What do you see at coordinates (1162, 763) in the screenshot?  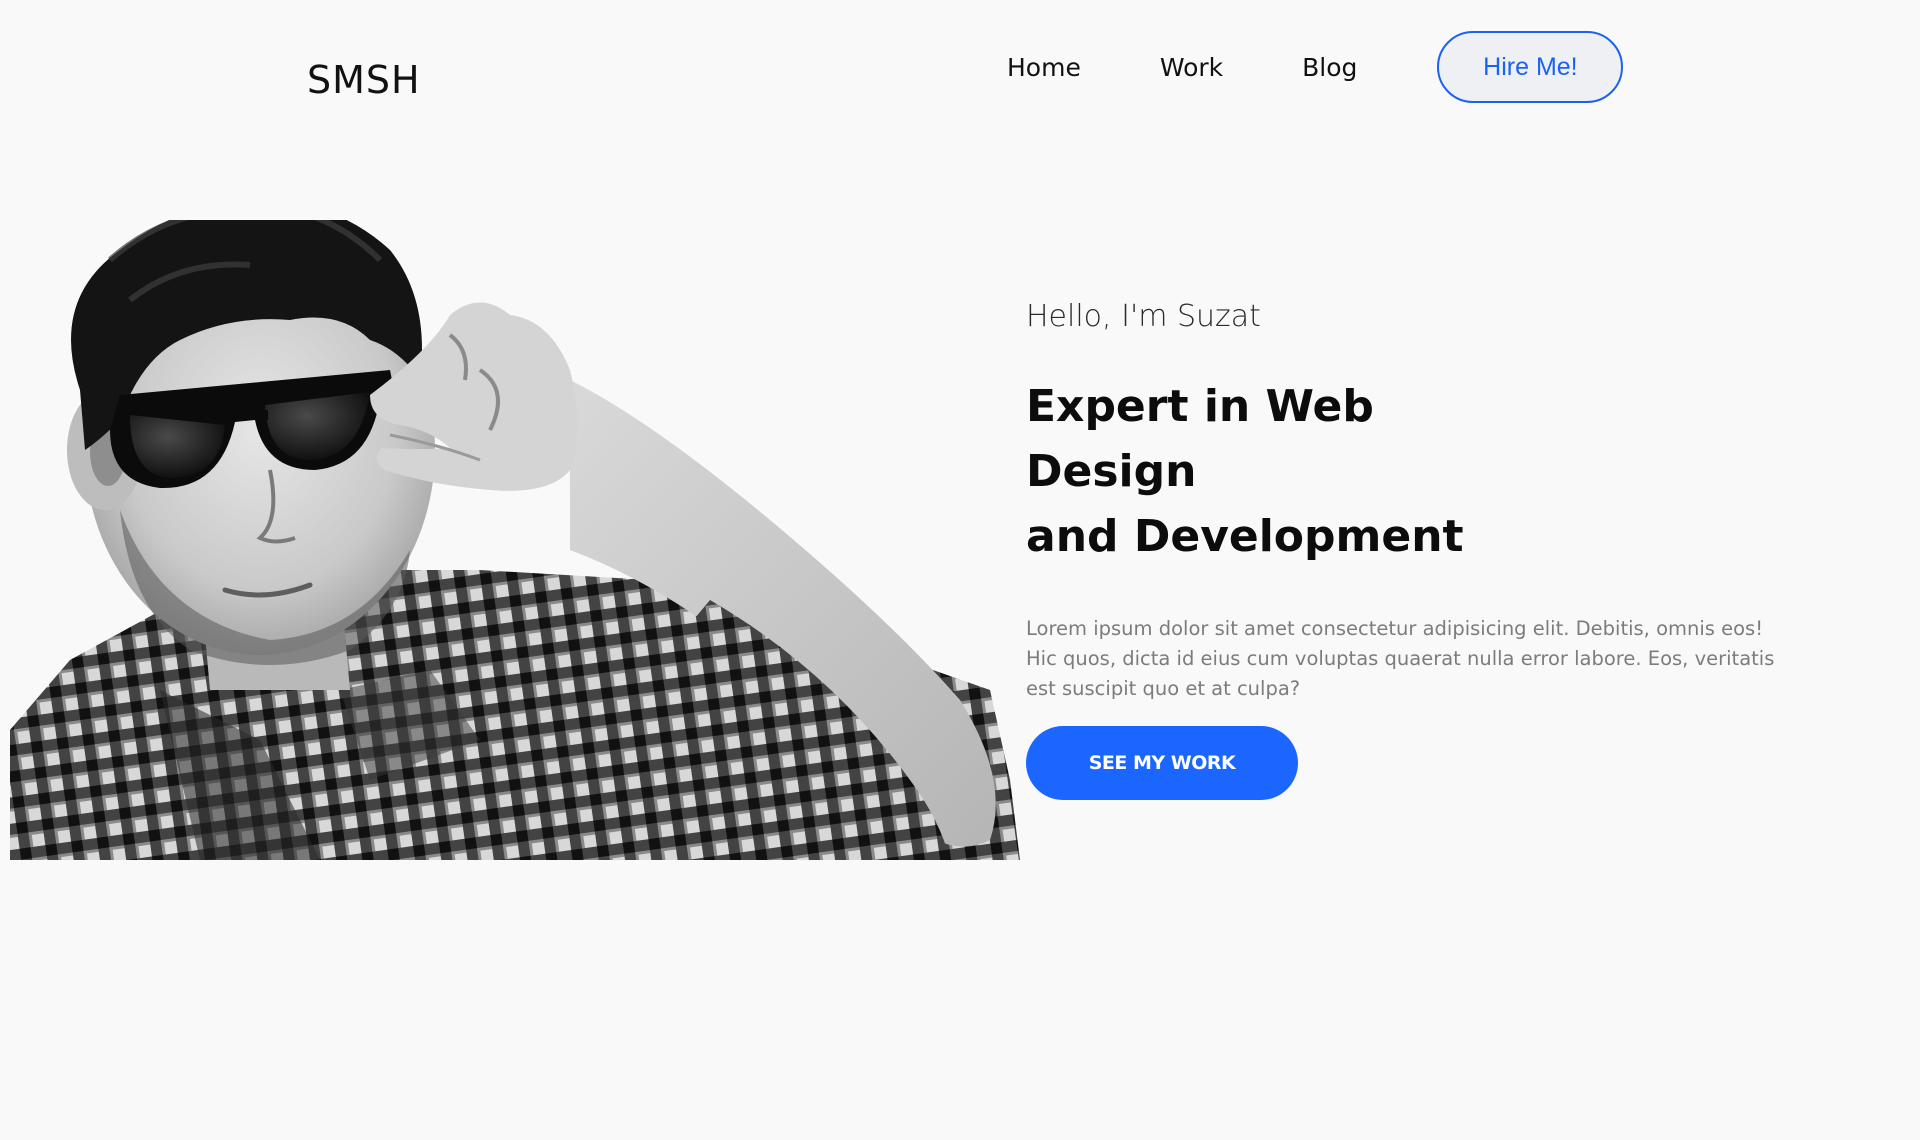 I see `see-my-work-button: SEE MY WORK` at bounding box center [1162, 763].